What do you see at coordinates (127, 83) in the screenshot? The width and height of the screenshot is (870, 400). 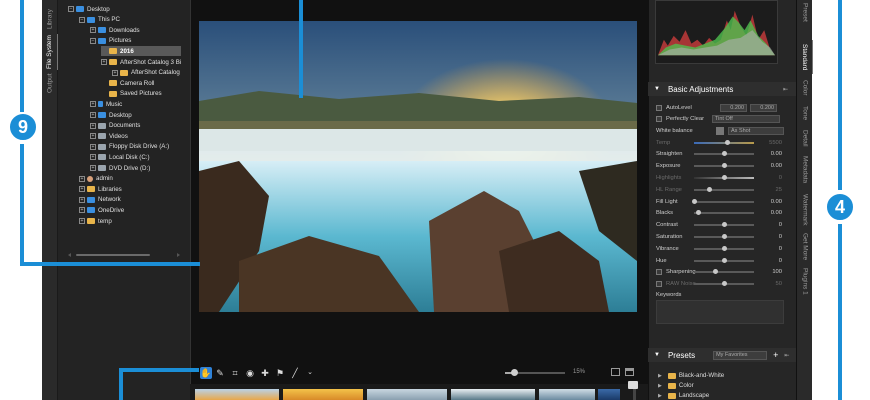 I see `tree-item: +Camera Roll` at bounding box center [127, 83].